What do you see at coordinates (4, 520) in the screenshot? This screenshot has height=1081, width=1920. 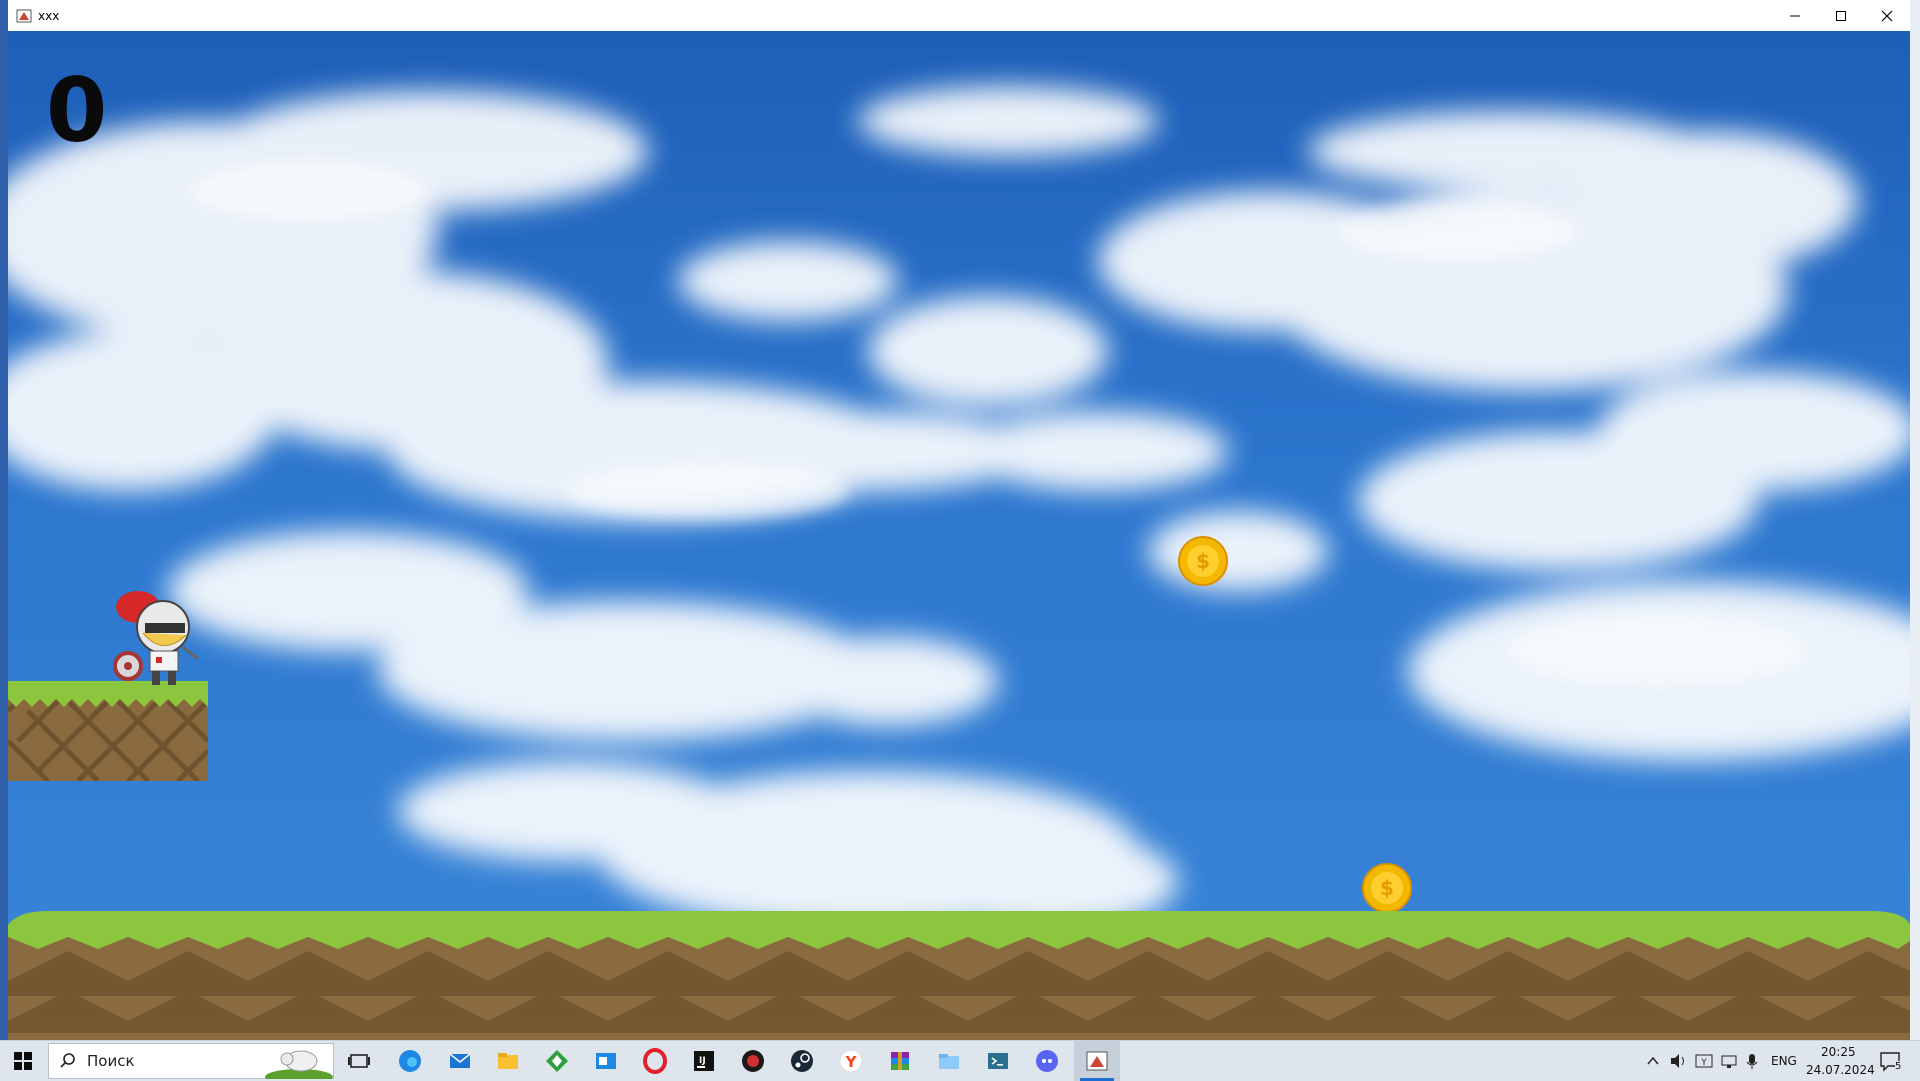 I see `desktop-background-left` at bounding box center [4, 520].